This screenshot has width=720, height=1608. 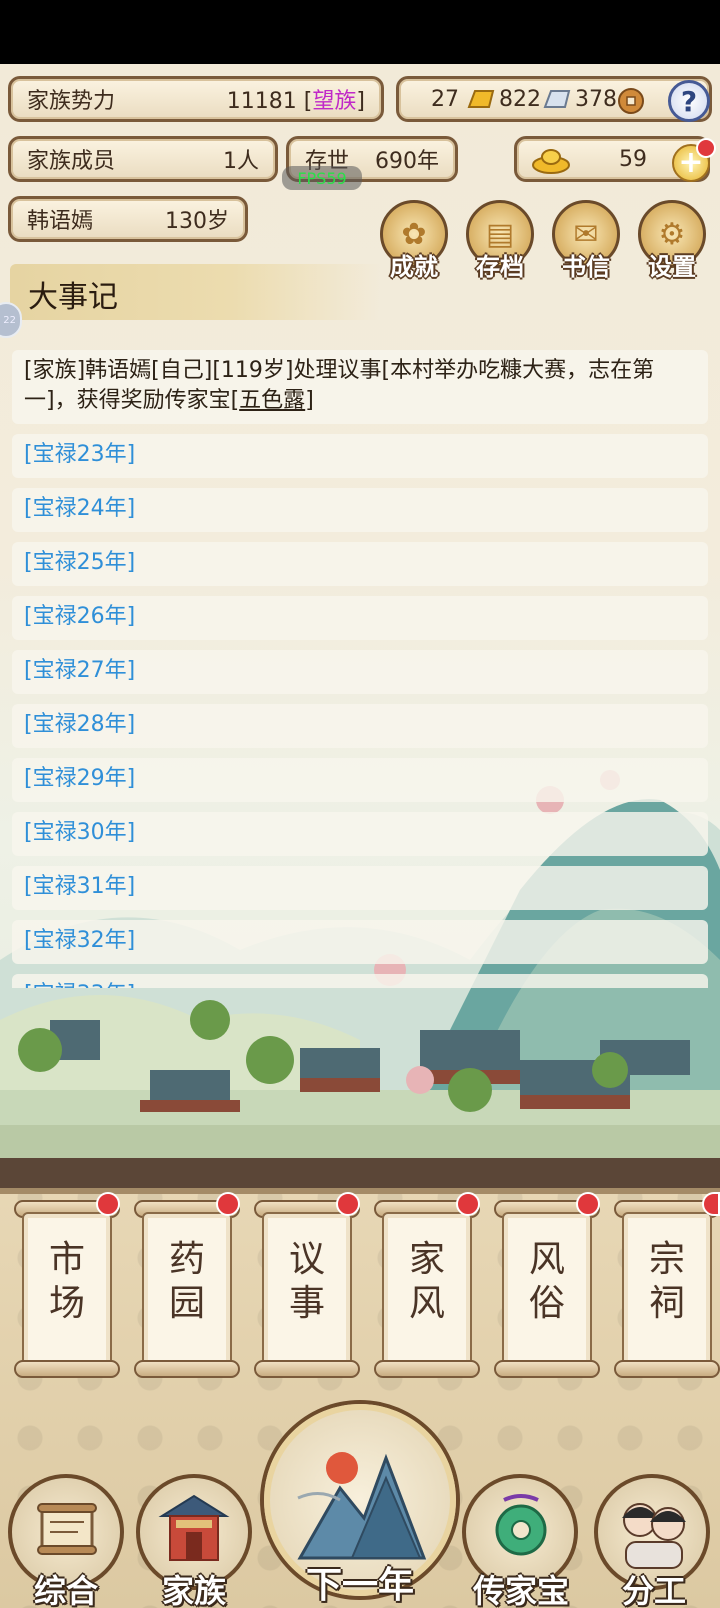 I want to click on family-hall-icon, so click(x=194, y=1527).